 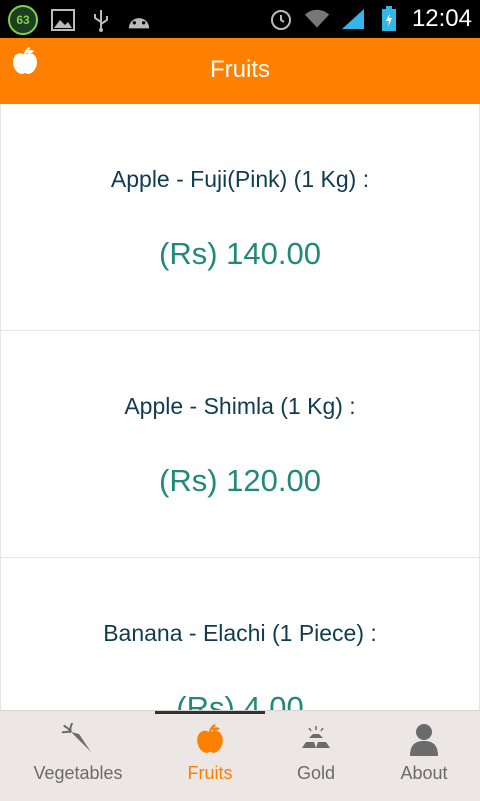 What do you see at coordinates (78, 739) in the screenshot?
I see `carrot-icon` at bounding box center [78, 739].